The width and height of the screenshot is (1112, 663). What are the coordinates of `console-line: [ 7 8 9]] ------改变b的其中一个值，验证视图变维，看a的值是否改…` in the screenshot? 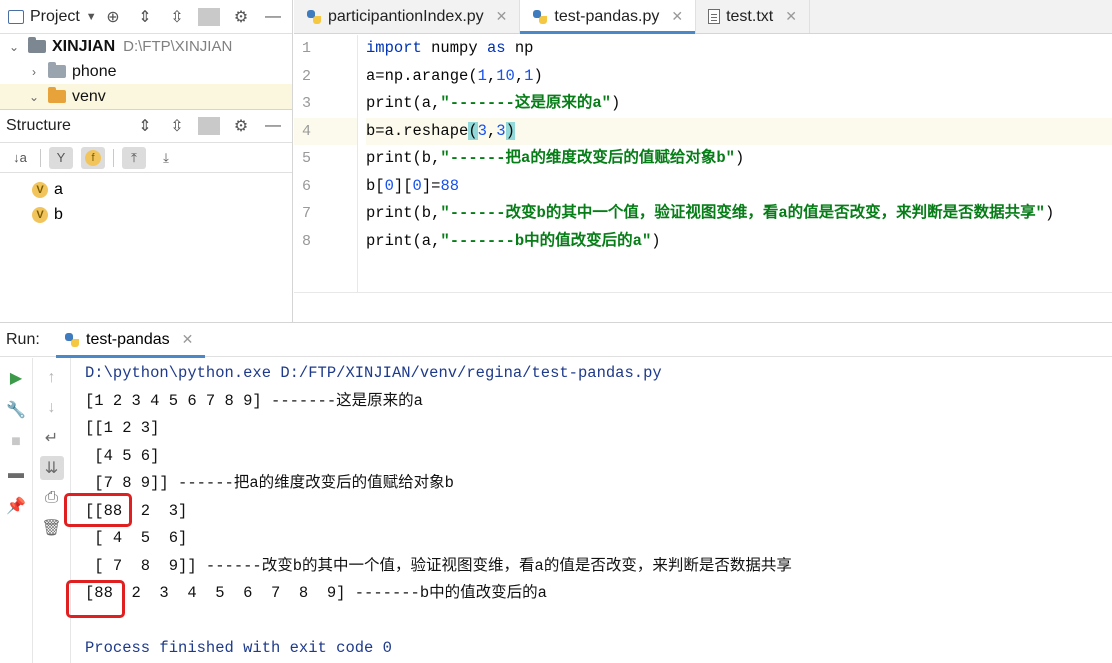 It's located at (438, 565).